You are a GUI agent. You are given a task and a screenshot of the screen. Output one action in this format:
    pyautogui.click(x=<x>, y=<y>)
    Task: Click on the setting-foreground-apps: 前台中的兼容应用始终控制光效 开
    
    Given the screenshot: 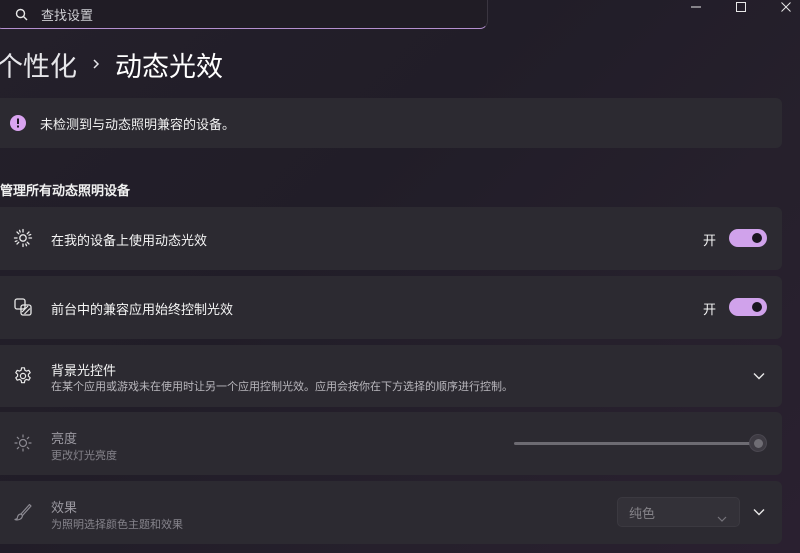 What is the action you would take?
    pyautogui.click(x=391, y=307)
    